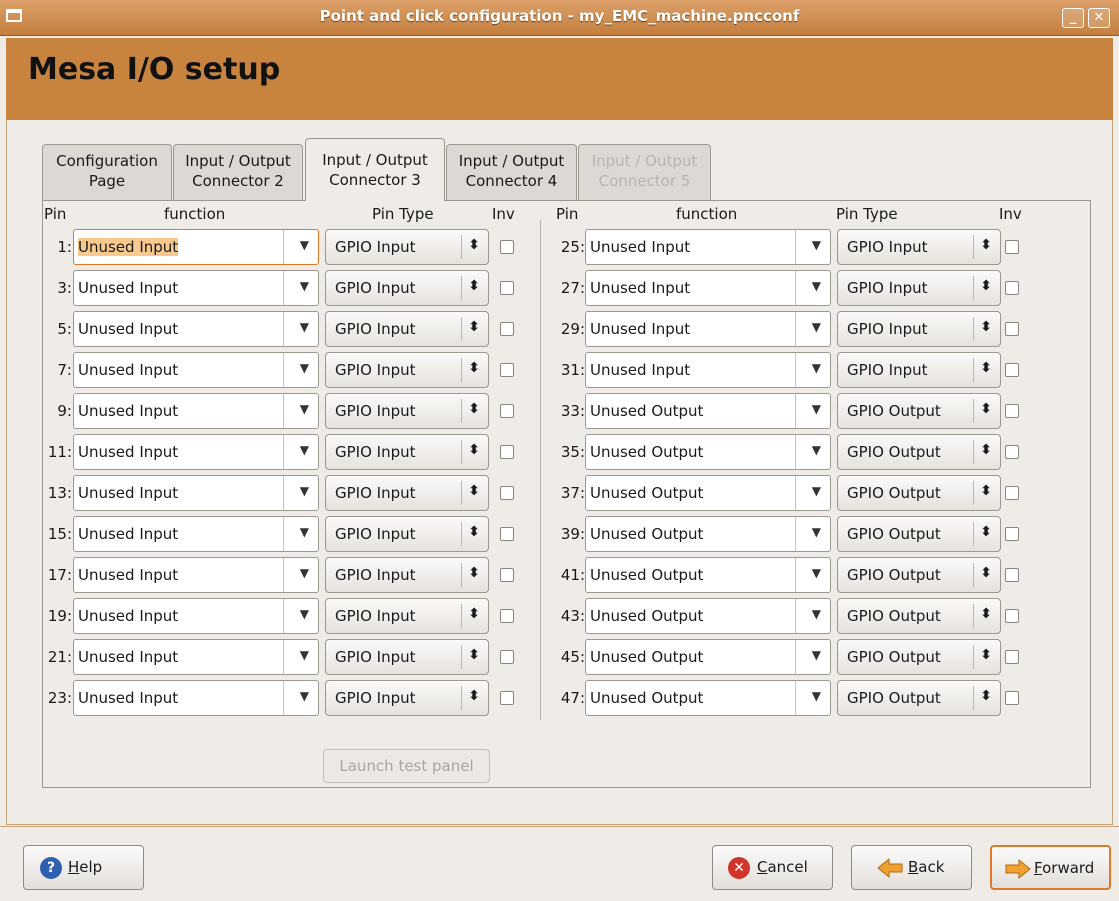 This screenshot has height=901, width=1119. Describe the element at coordinates (559, 493) in the screenshot. I see `pin-row: 37: Unused Output ▼ GPIO Output ⬍` at that location.